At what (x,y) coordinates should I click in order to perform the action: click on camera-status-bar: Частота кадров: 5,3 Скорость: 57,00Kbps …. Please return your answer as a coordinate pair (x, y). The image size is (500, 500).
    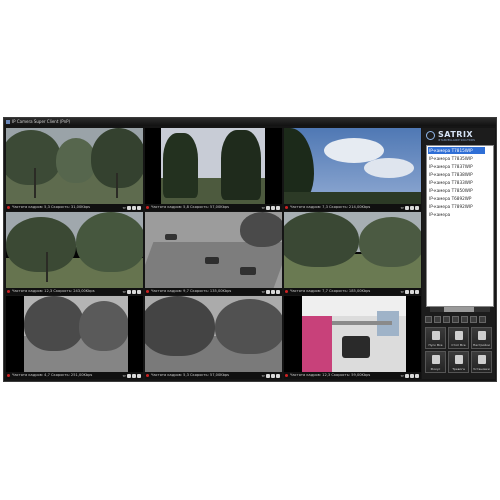
    Looking at the image, I should click on (213, 375).